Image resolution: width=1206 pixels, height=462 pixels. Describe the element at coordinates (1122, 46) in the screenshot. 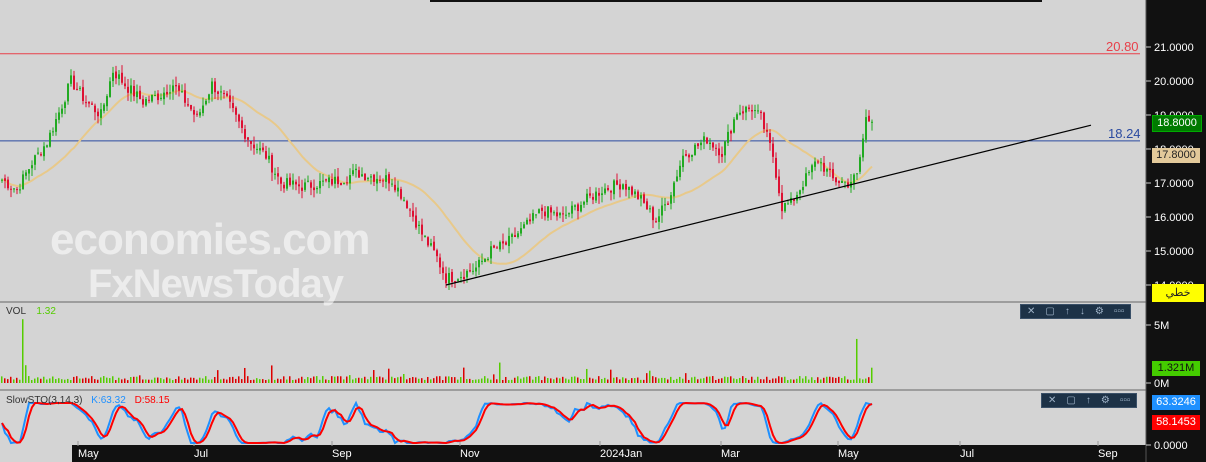

I see `hline-label-resistance: 20.80` at that location.